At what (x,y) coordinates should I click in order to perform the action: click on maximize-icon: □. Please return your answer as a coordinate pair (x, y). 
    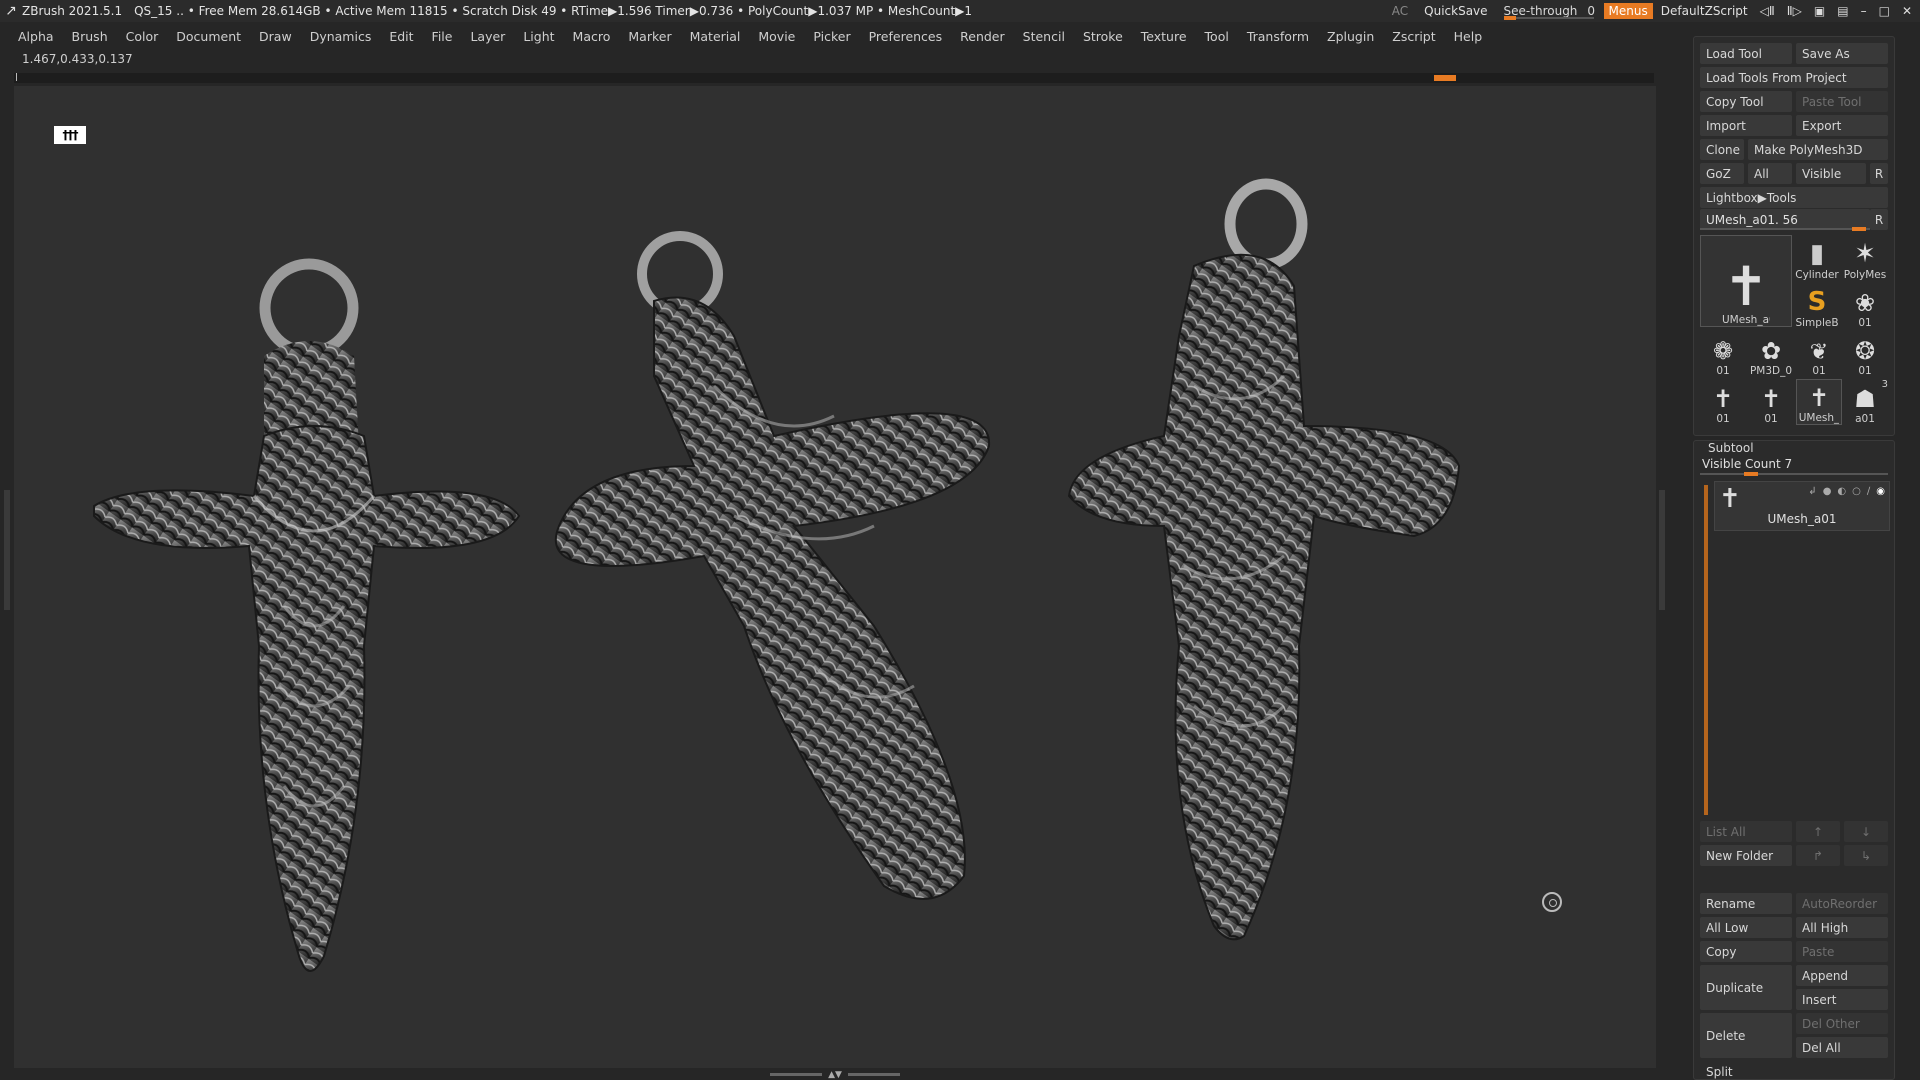
    Looking at the image, I should click on (1884, 11).